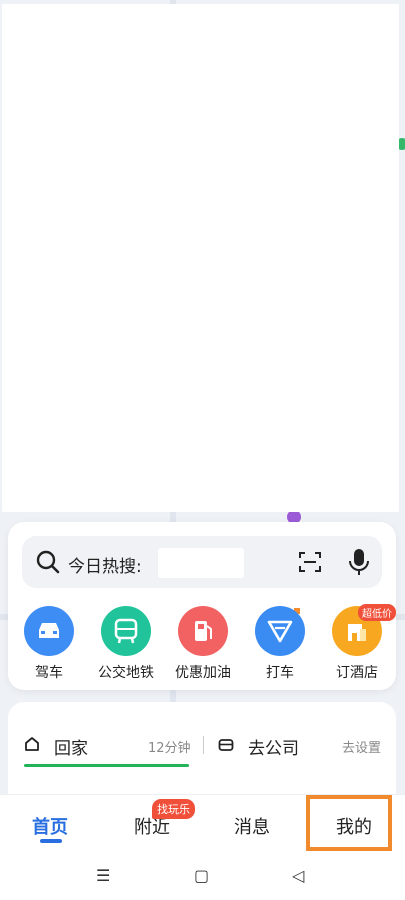 The height and width of the screenshot is (900, 405). What do you see at coordinates (252, 826) in the screenshot?
I see `tab-messages: 消息` at bounding box center [252, 826].